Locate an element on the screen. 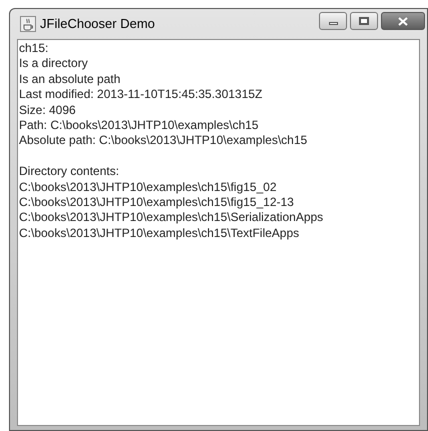 The image size is (428, 431). text-line: C:\books\2013\JHTP10\examples\ch15\fig15_12-13 is located at coordinates (156, 202).